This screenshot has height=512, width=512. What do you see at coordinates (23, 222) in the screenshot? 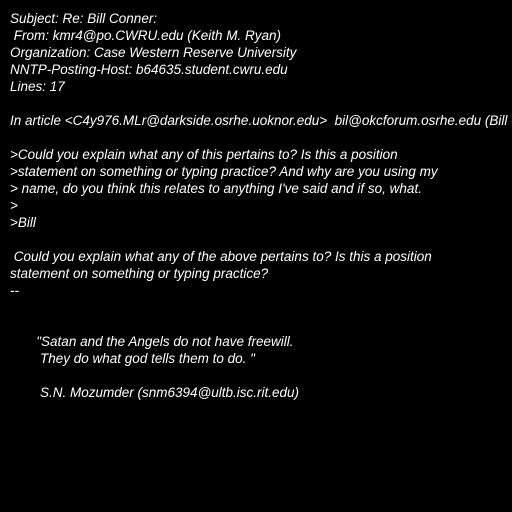
I see `quote-line: >Bill` at bounding box center [23, 222].